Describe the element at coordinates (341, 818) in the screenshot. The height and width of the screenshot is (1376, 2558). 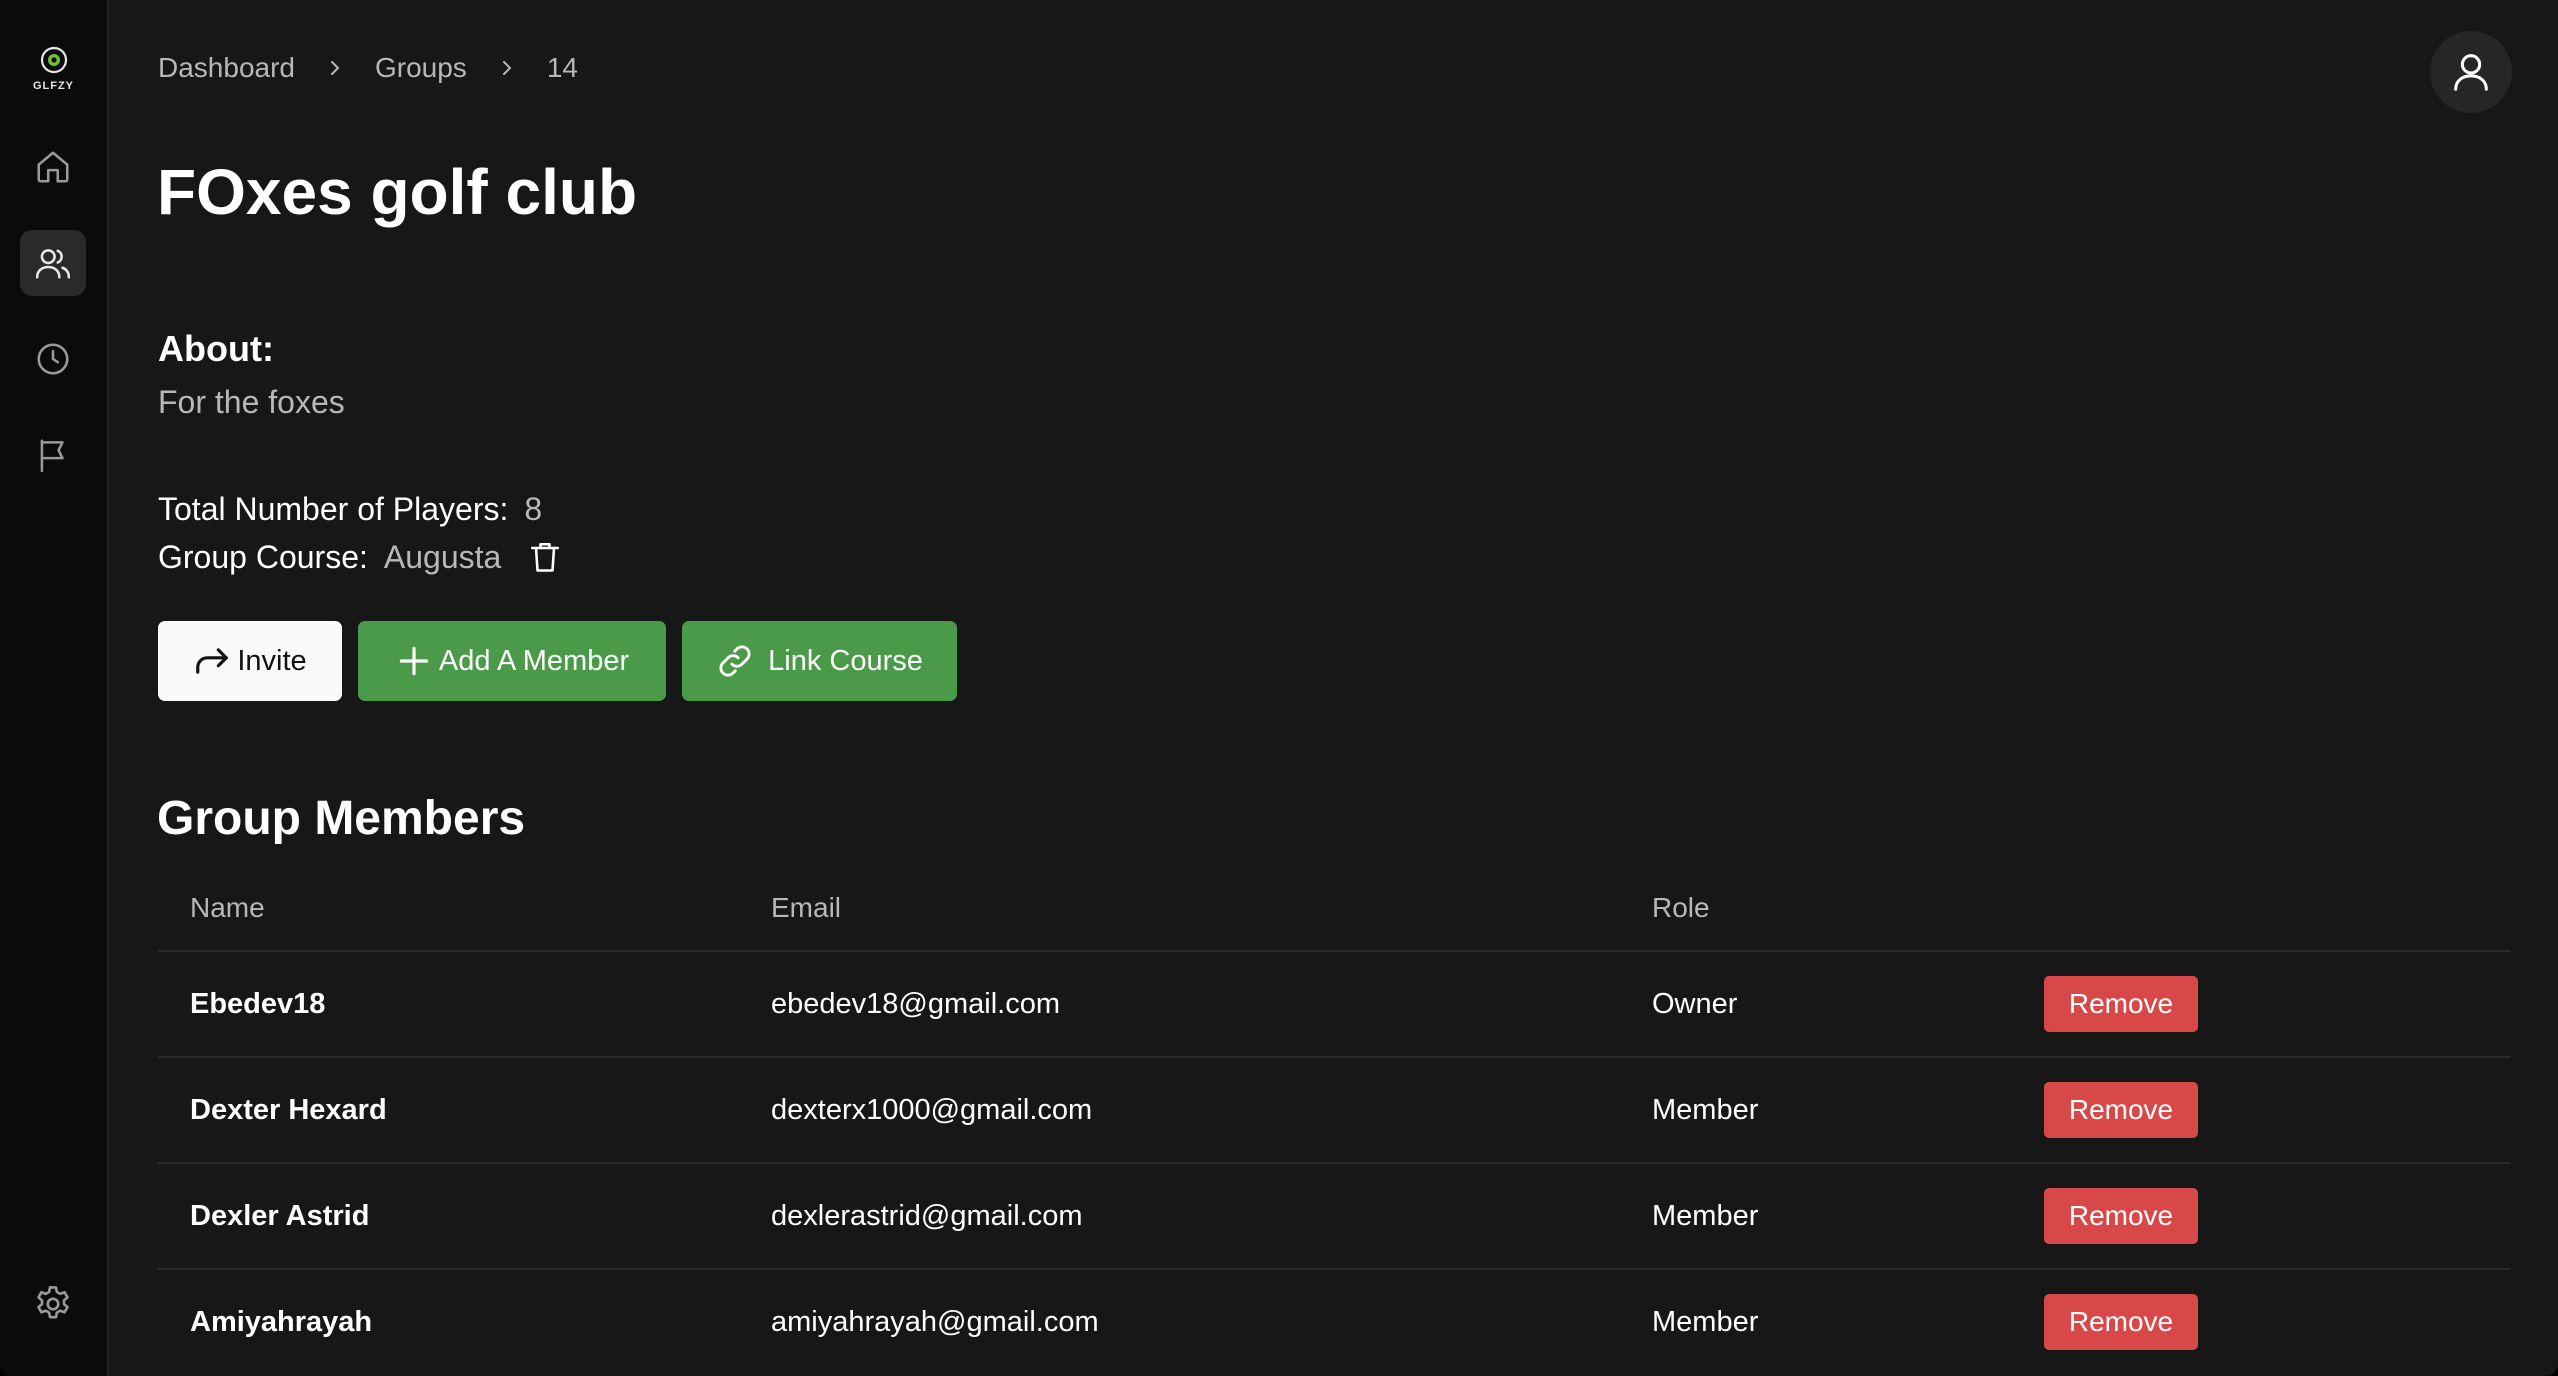
I see `members-title: Group Members` at that location.